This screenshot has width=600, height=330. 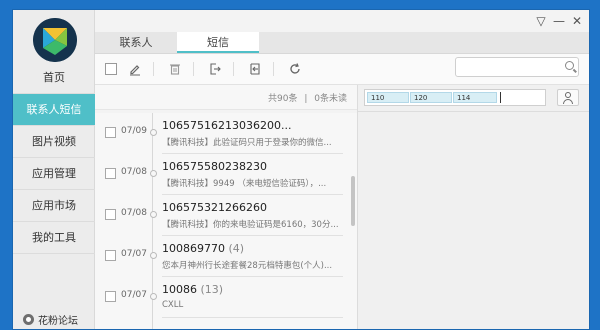 I want to click on sidebar-item-contacts-sms: 联系人短信, so click(x=54, y=110).